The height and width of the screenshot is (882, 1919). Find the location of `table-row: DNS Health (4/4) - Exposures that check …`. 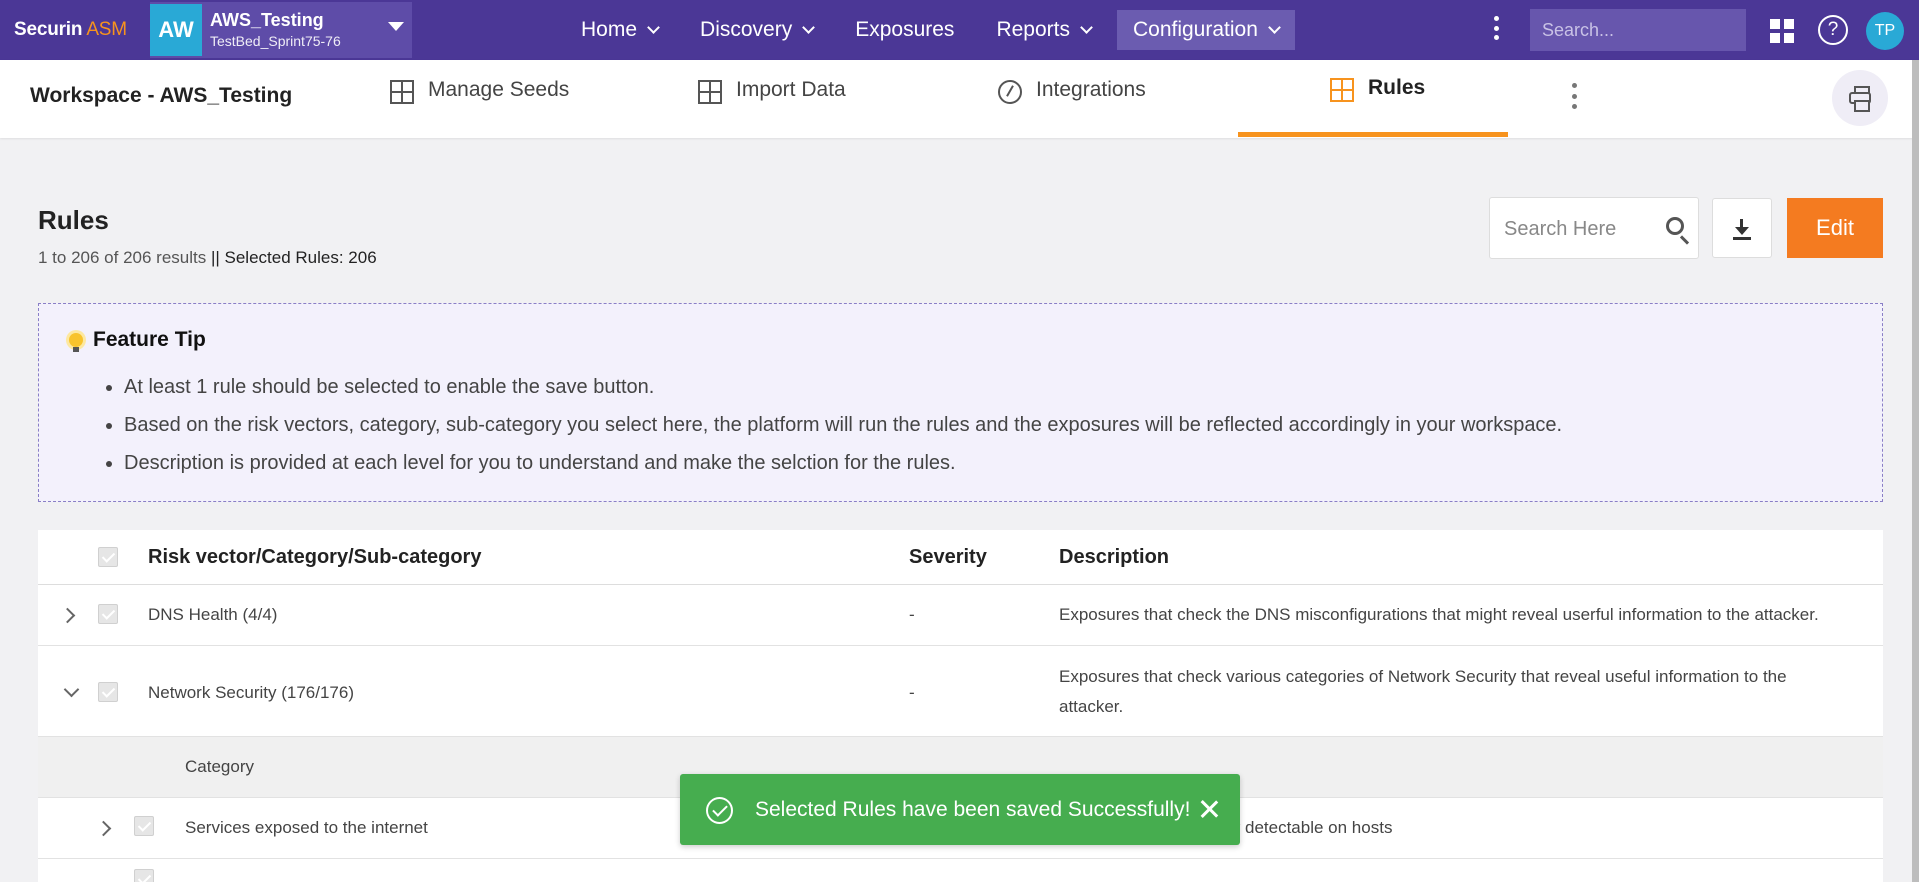

table-row: DNS Health (4/4) - Exposures that check … is located at coordinates (960, 615).